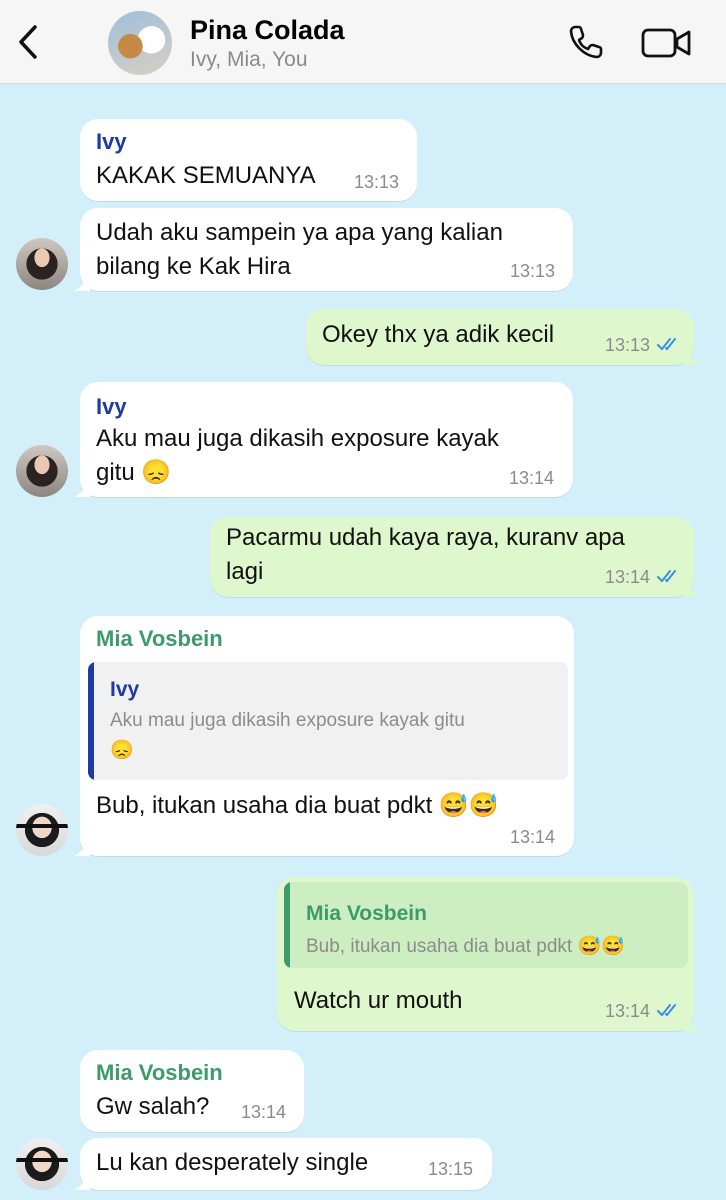  What do you see at coordinates (299, 232) in the screenshot?
I see `message-text: Udah aku sampein ya apa yang kalian` at bounding box center [299, 232].